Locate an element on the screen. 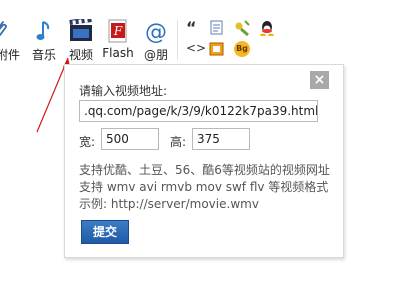 The image size is (395, 302). flash-icon: F is located at coordinates (118, 32).